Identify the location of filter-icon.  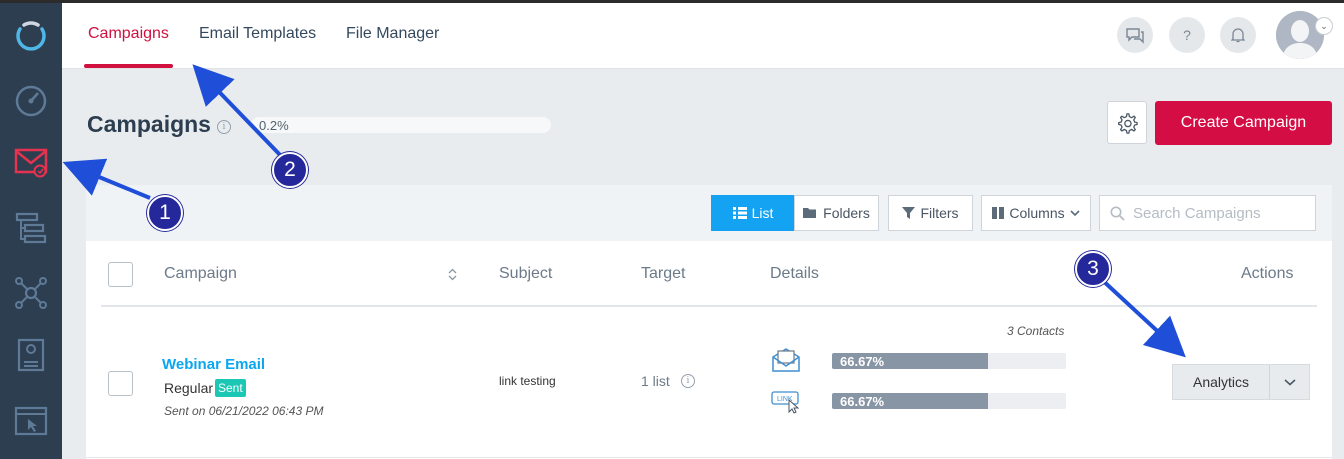
(909, 212).